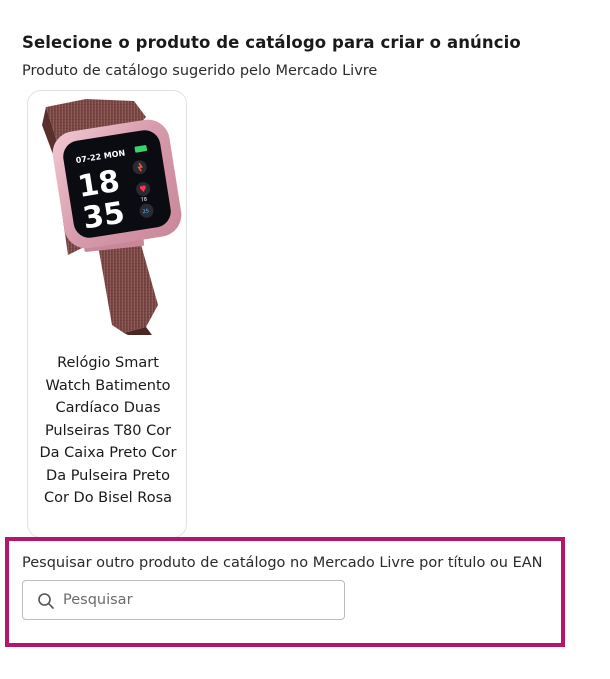  What do you see at coordinates (46, 601) in the screenshot?
I see `search-icon` at bounding box center [46, 601].